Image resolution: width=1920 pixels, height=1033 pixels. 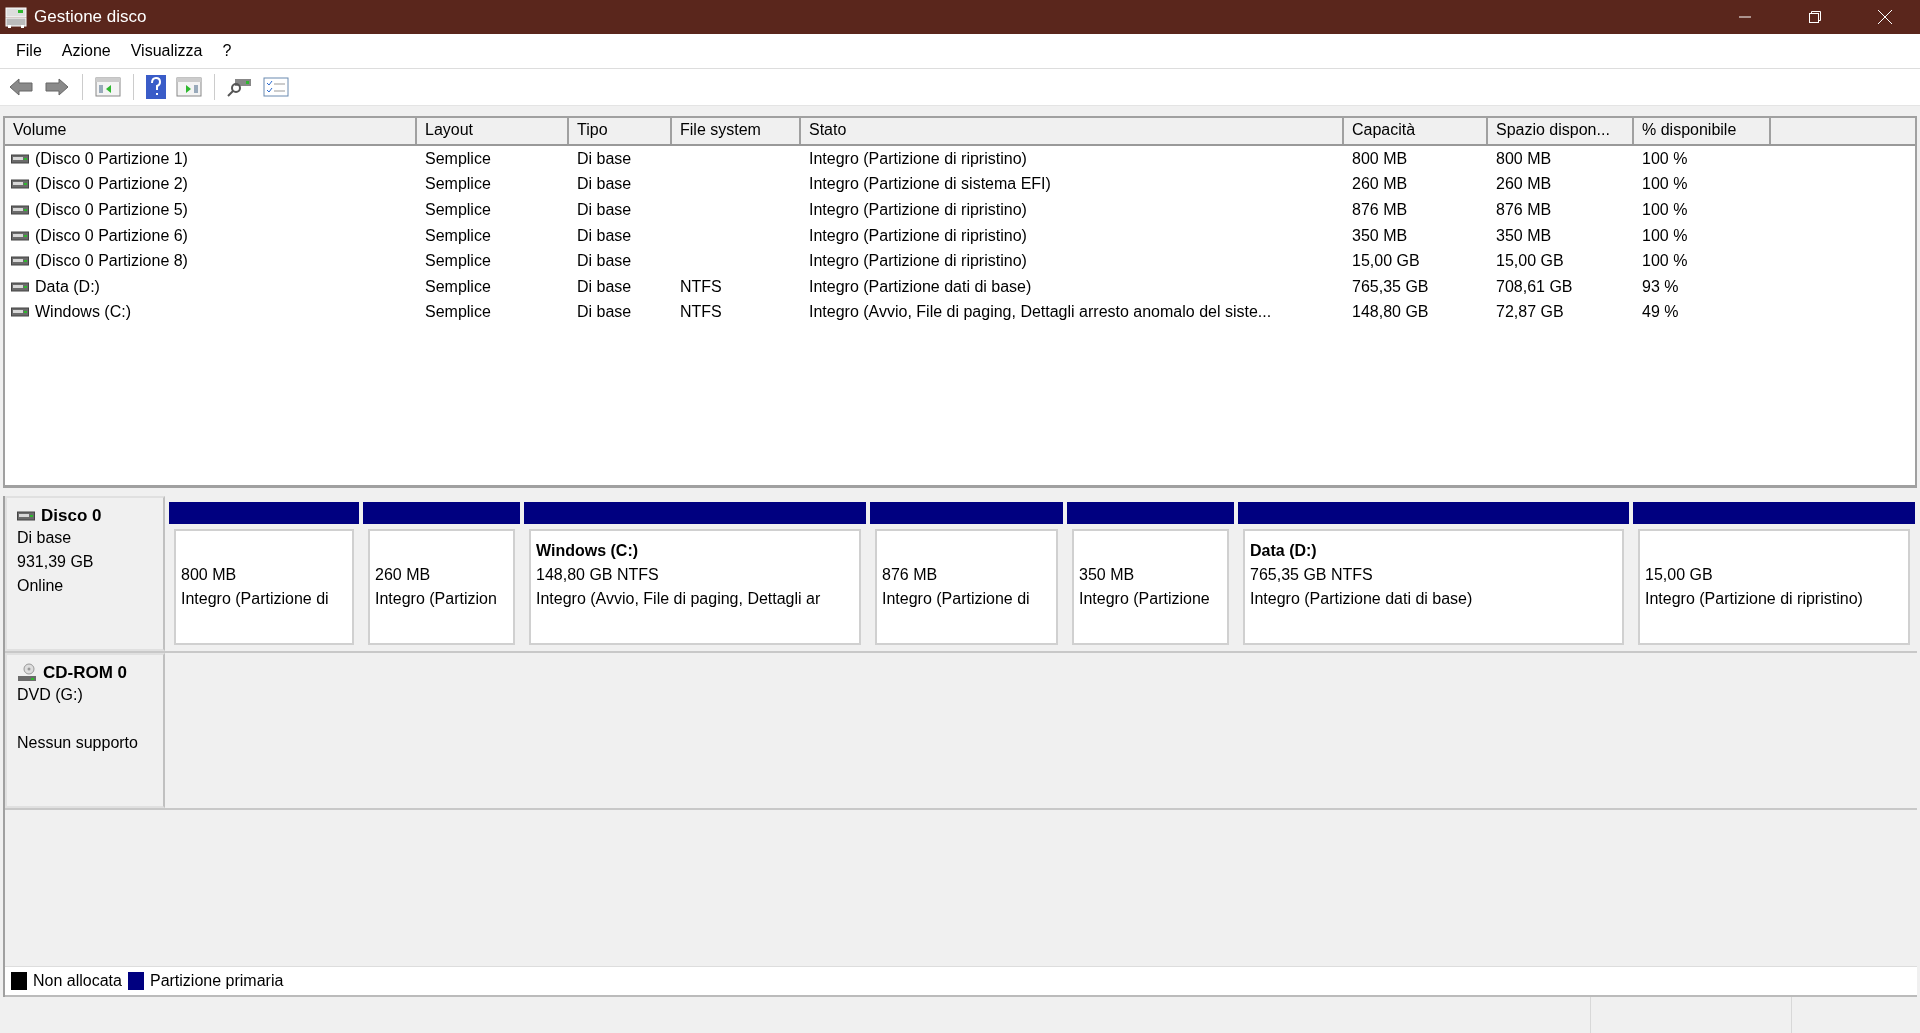 I want to click on close-icon, so click(x=1885, y=17).